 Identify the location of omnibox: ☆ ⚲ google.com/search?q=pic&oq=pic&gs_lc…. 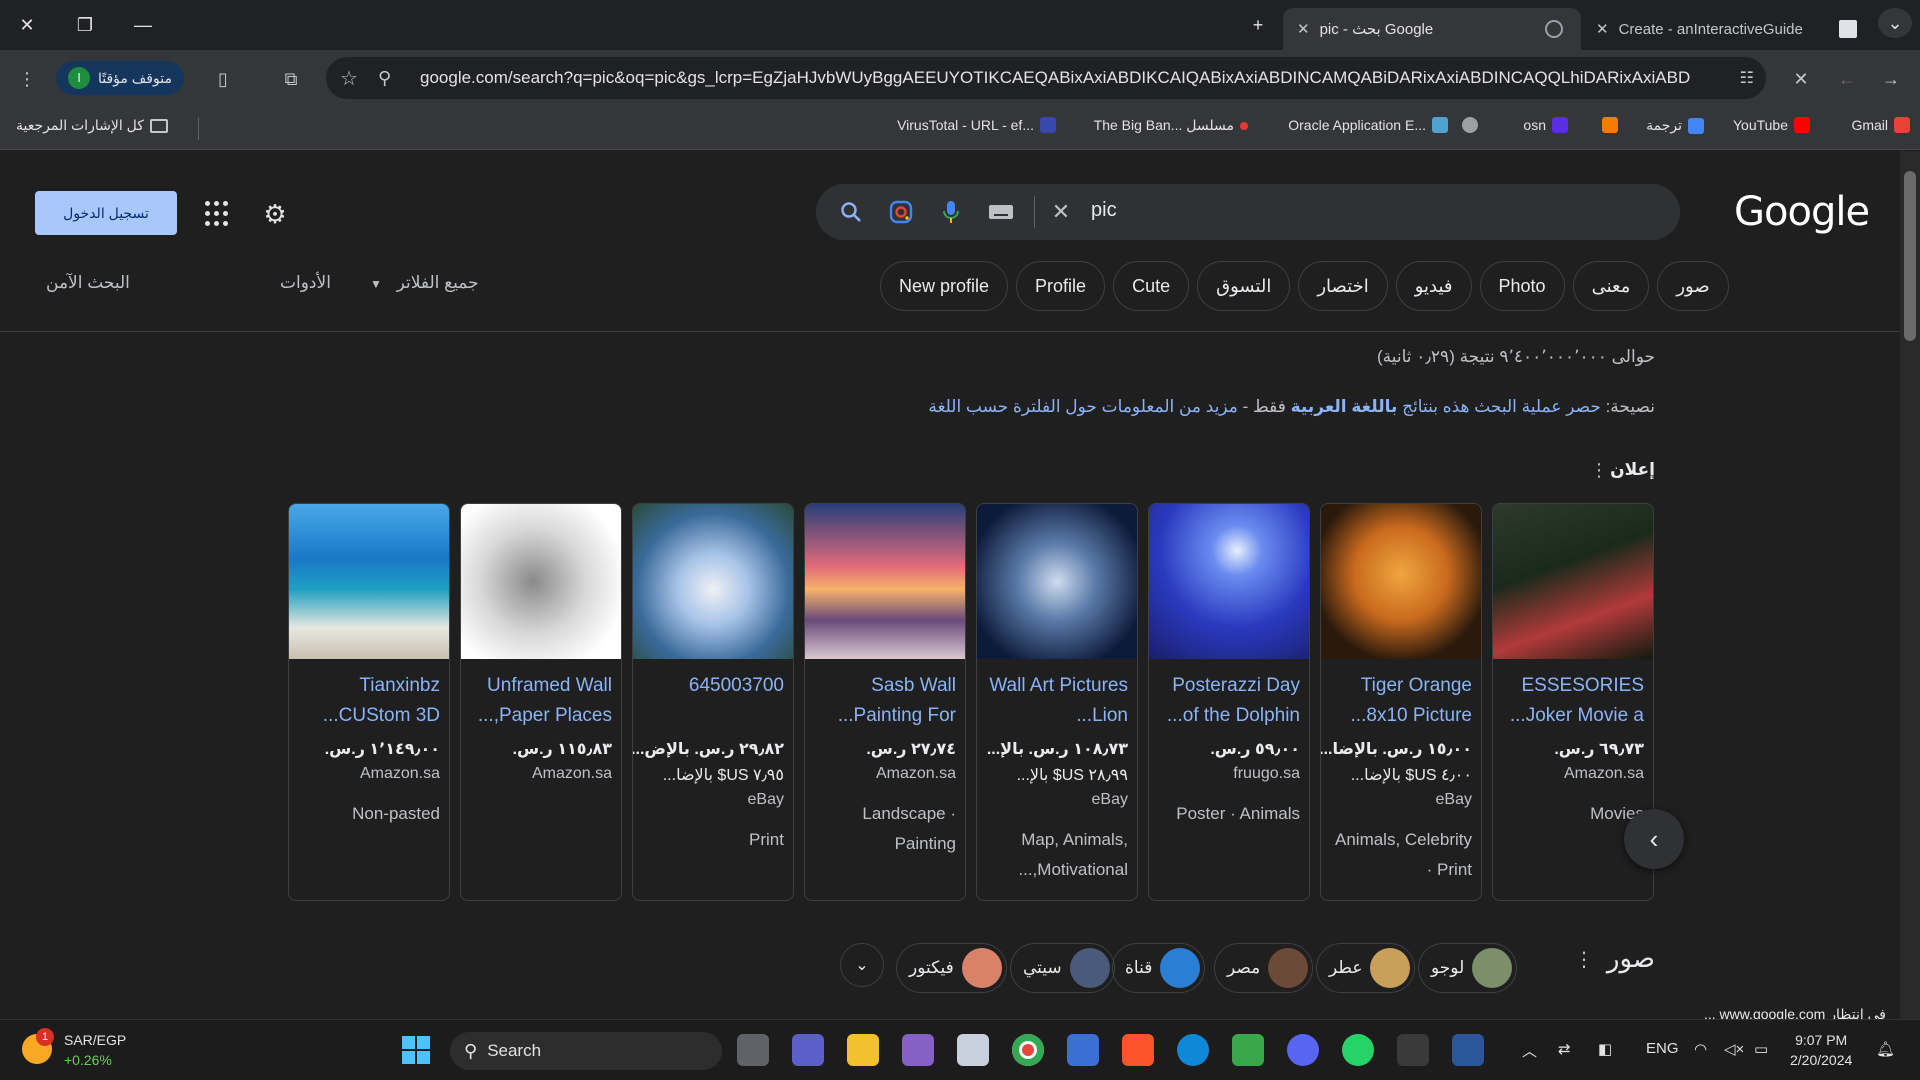
(1046, 78).